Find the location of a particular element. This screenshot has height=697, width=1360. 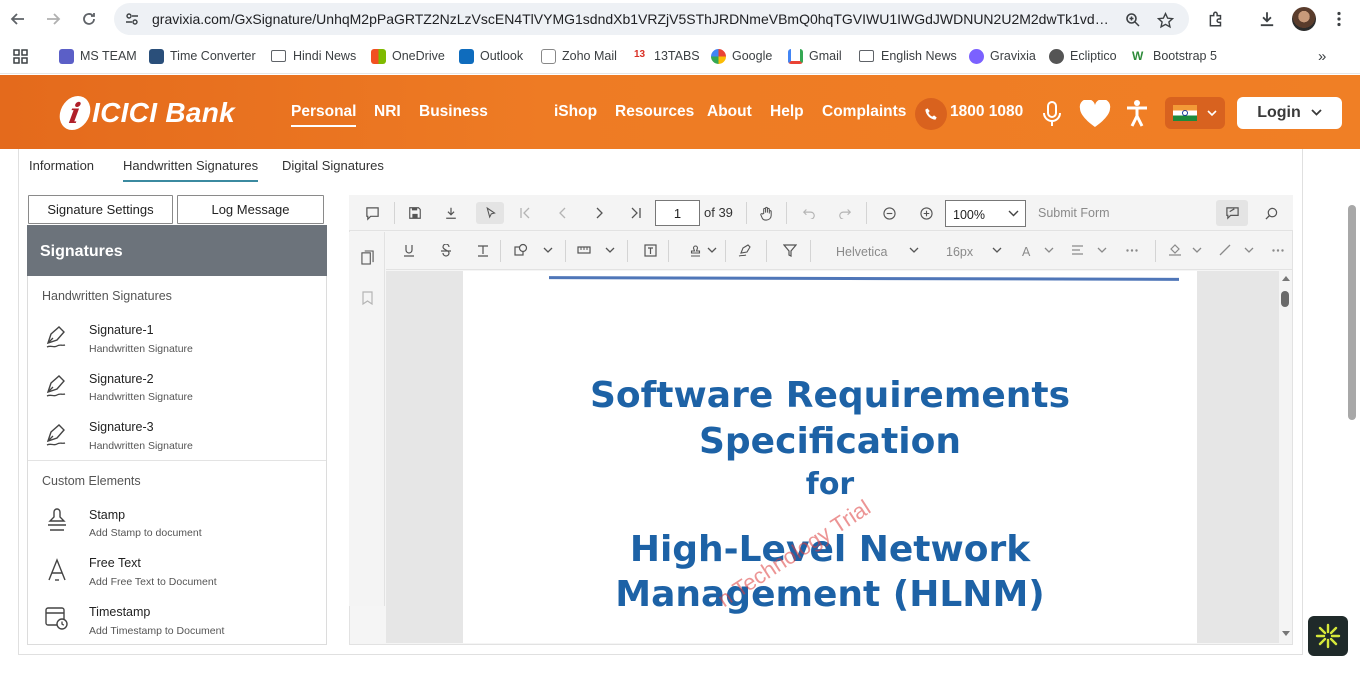

bookmark-outlook: Outlook is located at coordinates (491, 56).